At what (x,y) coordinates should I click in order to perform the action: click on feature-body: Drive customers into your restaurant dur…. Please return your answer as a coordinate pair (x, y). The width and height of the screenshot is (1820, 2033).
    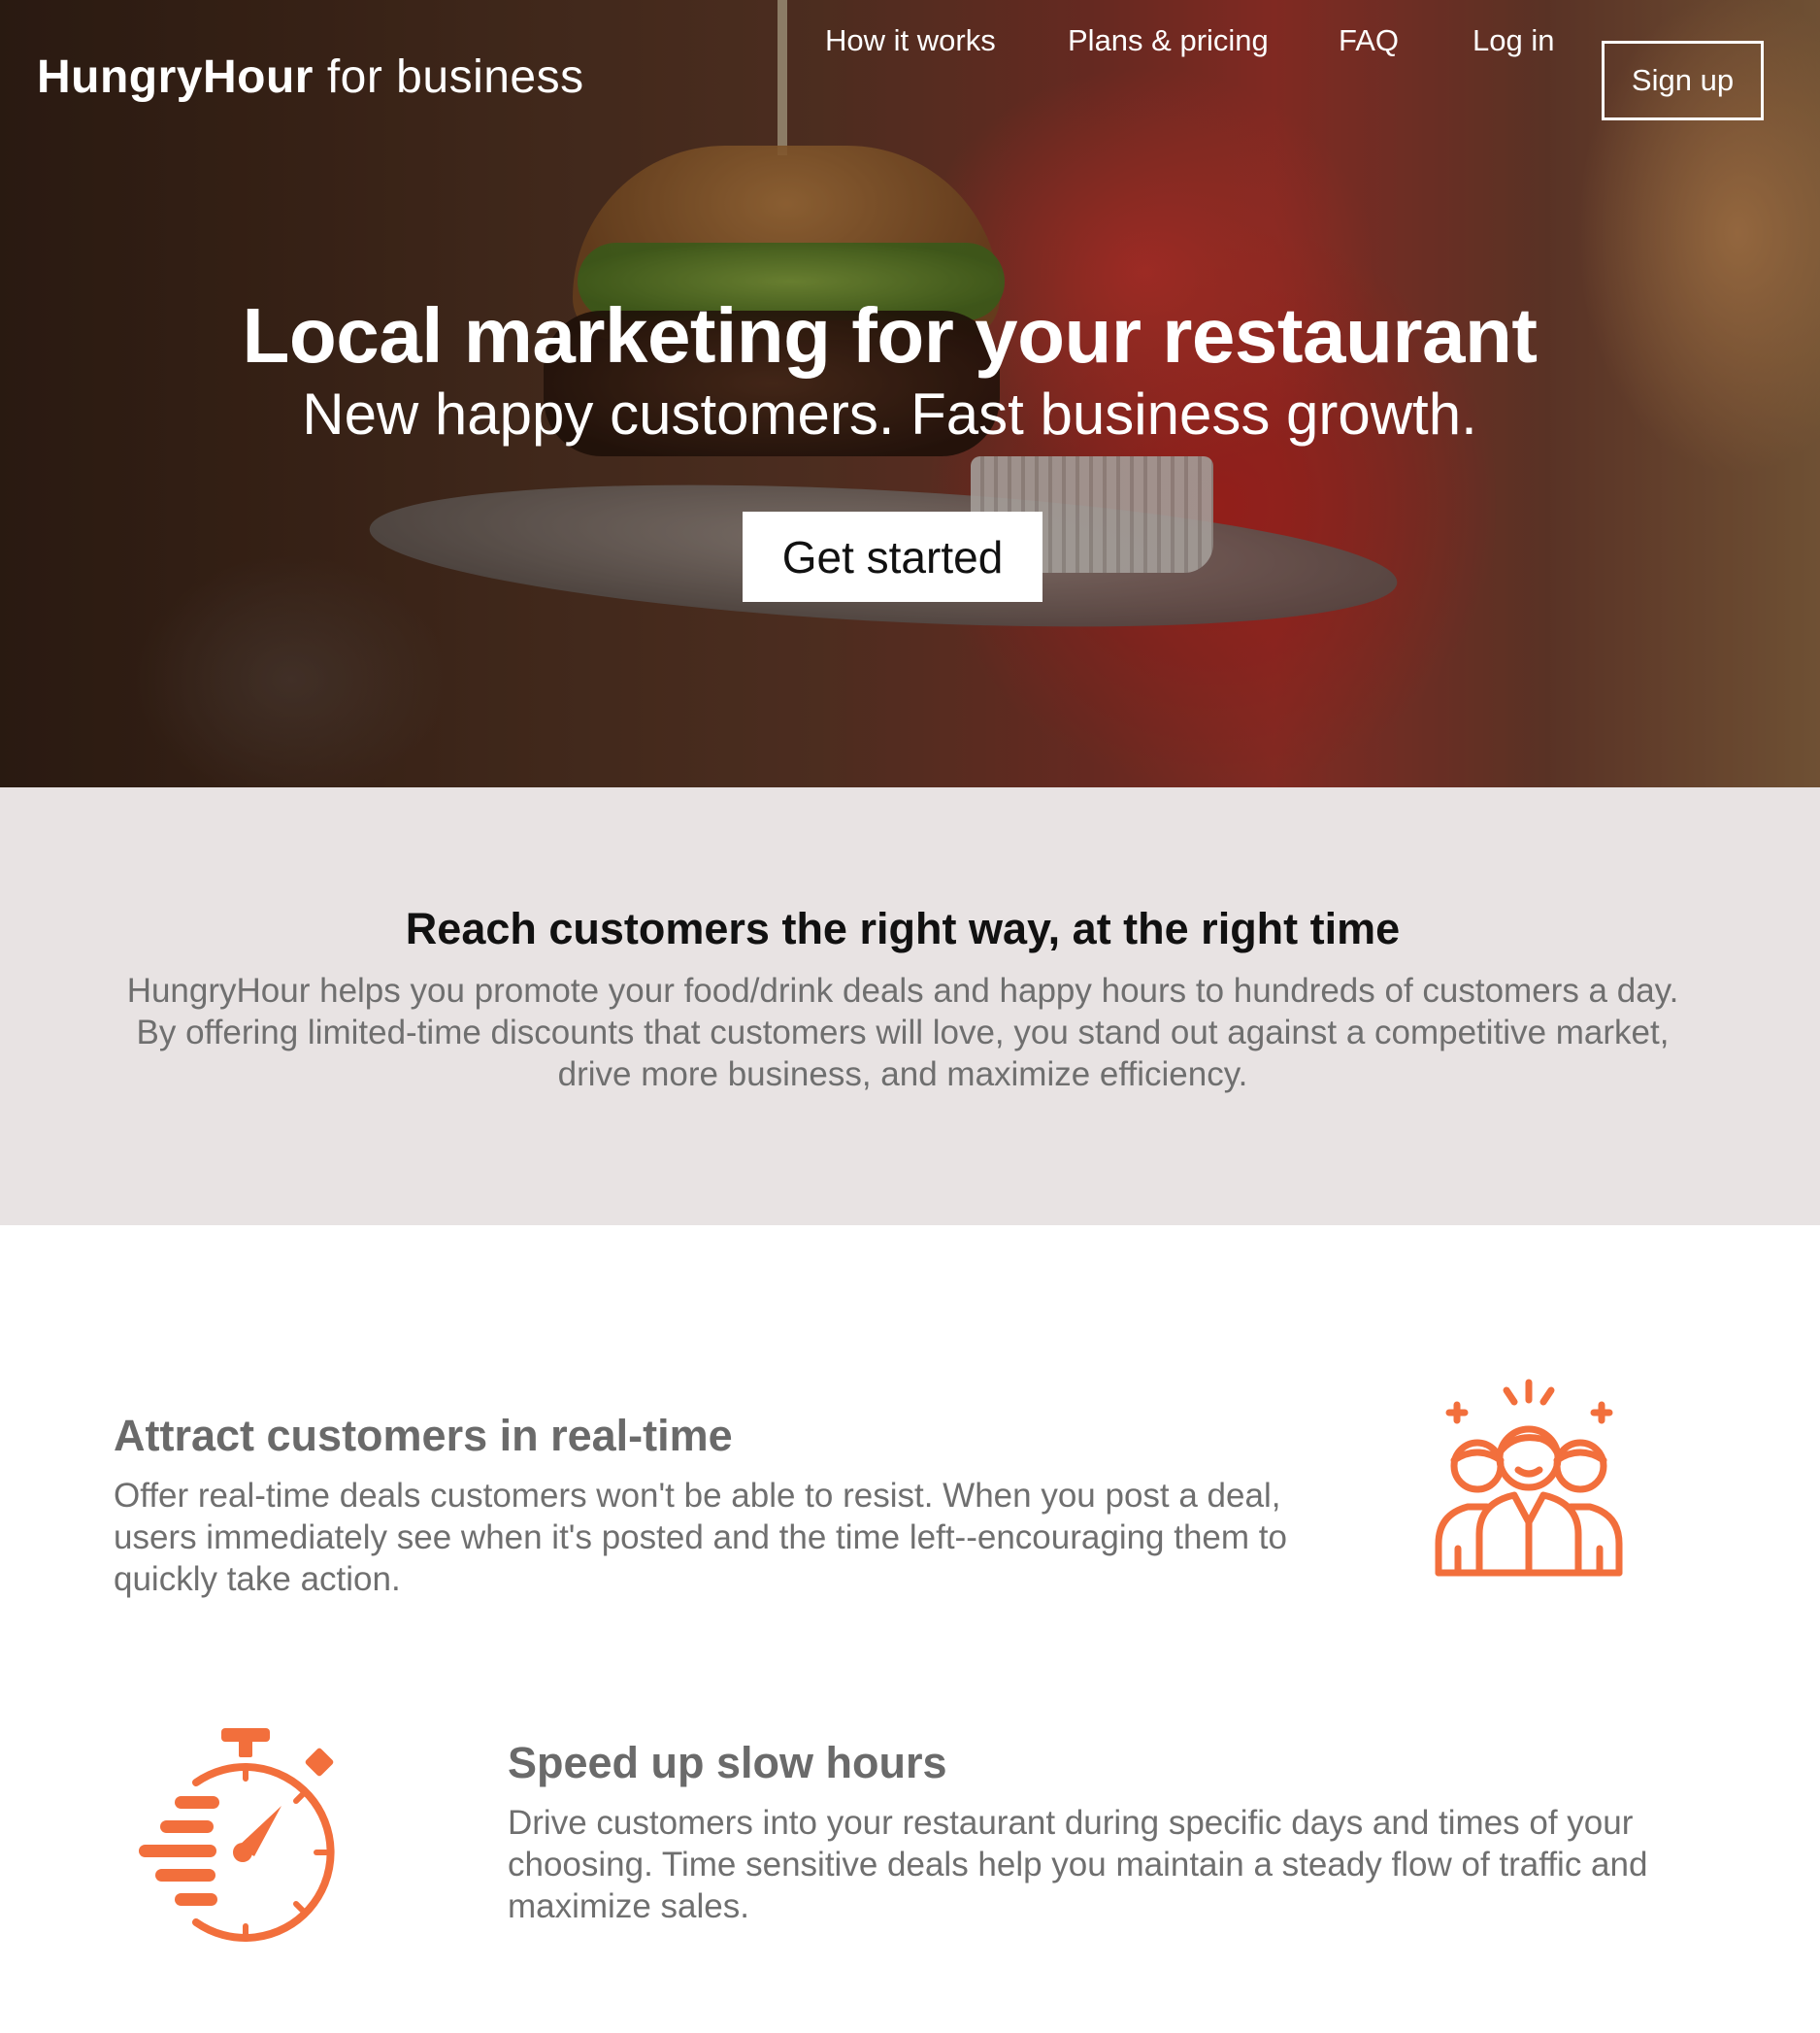
    Looking at the image, I should click on (1078, 1864).